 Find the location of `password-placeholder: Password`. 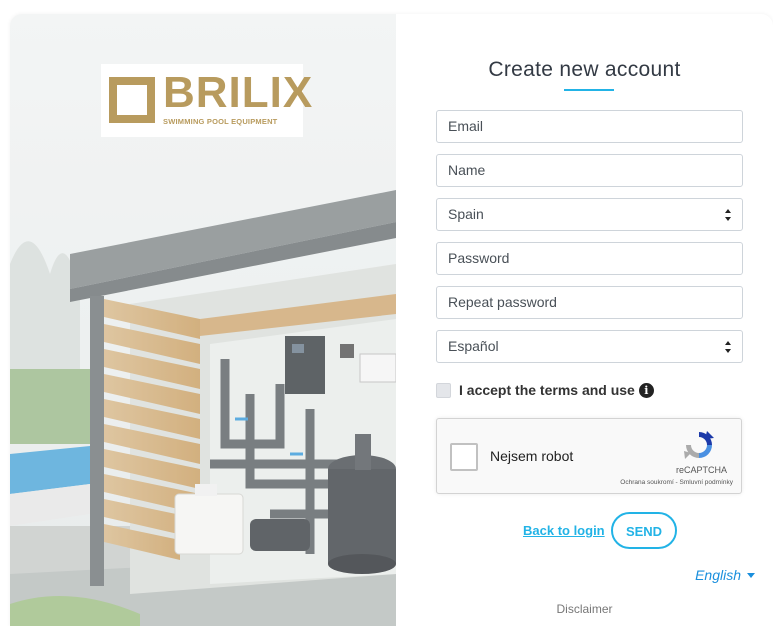

password-placeholder: Password is located at coordinates (479, 258).